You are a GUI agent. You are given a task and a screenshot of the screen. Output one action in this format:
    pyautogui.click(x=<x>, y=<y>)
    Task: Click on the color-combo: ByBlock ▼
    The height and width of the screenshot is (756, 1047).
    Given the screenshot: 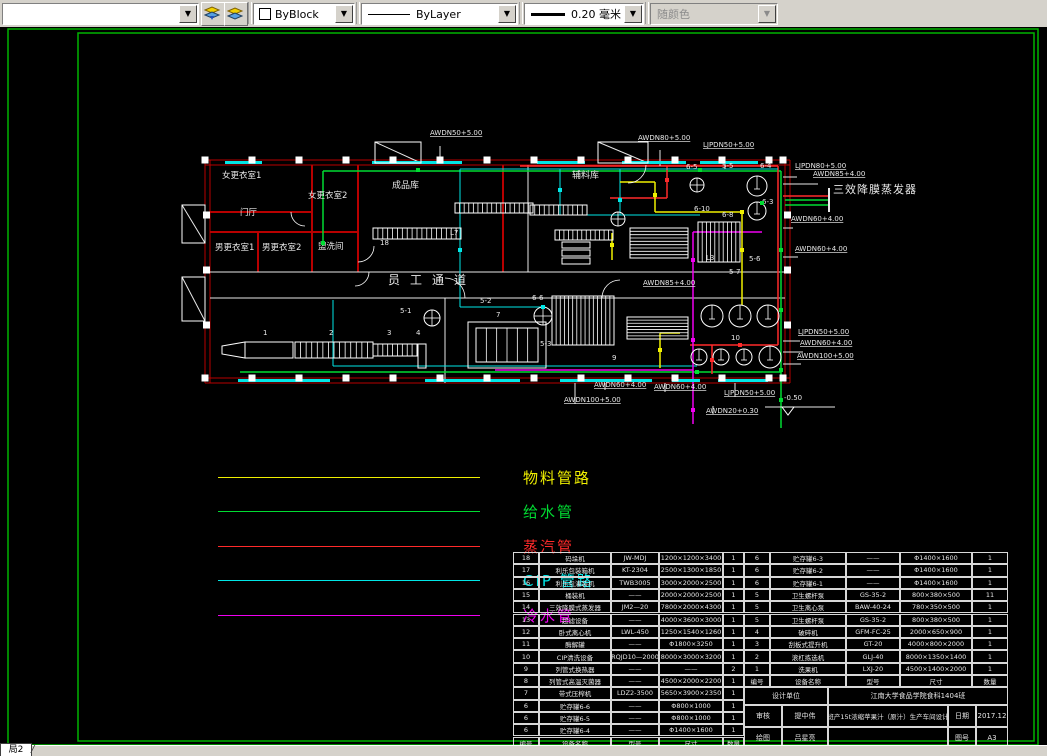 What is the action you would take?
    pyautogui.click(x=304, y=14)
    